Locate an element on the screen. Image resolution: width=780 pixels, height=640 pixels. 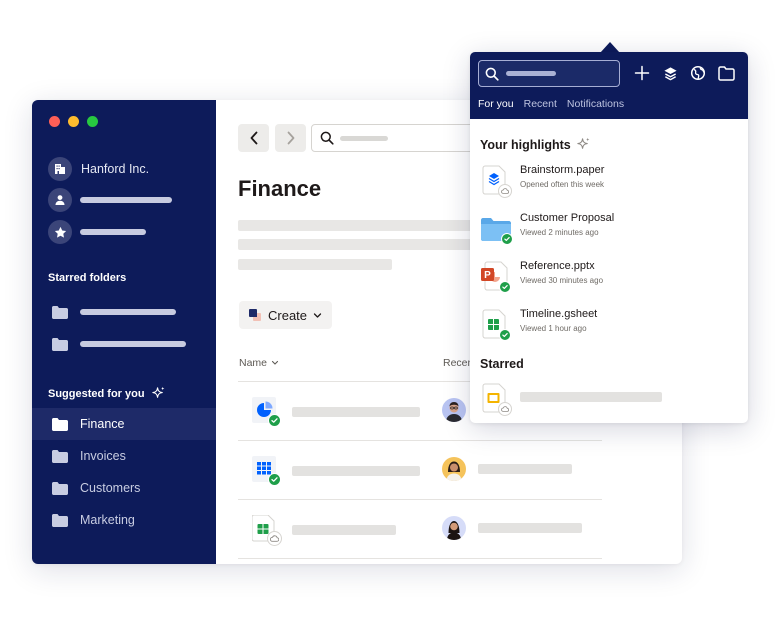
team-name: Hanford Inc. is located at coordinates (115, 169).